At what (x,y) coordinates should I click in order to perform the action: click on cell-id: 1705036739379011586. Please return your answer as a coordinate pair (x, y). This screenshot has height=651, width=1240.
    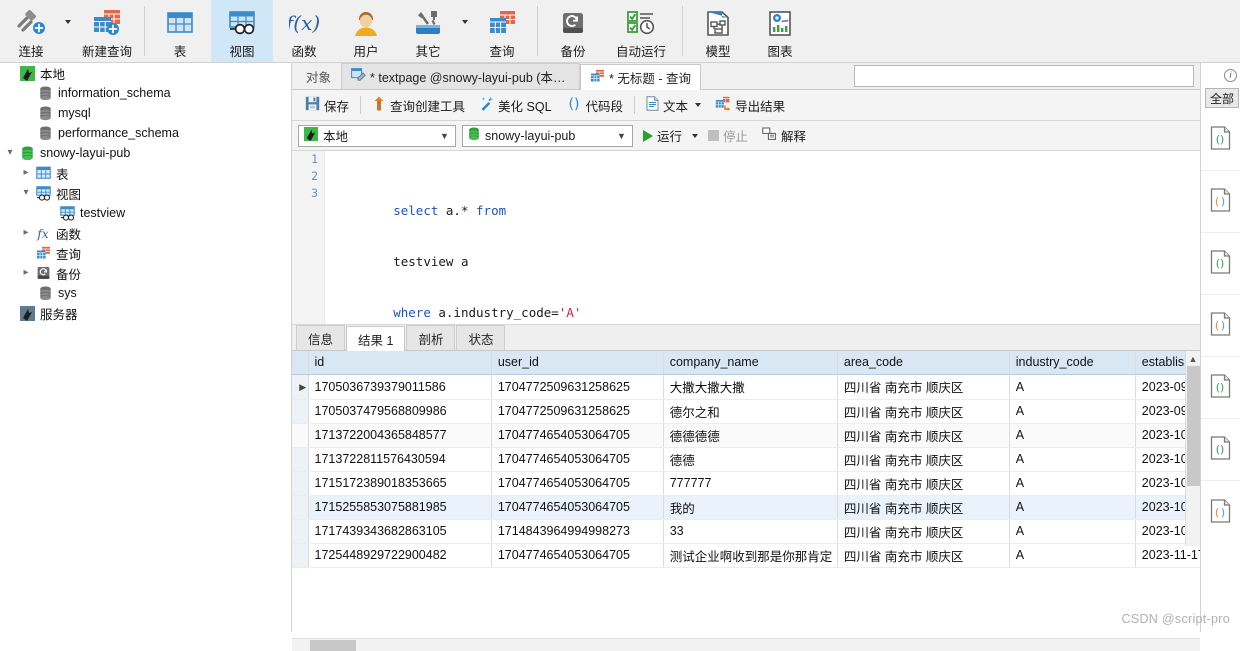
    Looking at the image, I should click on (400, 387).